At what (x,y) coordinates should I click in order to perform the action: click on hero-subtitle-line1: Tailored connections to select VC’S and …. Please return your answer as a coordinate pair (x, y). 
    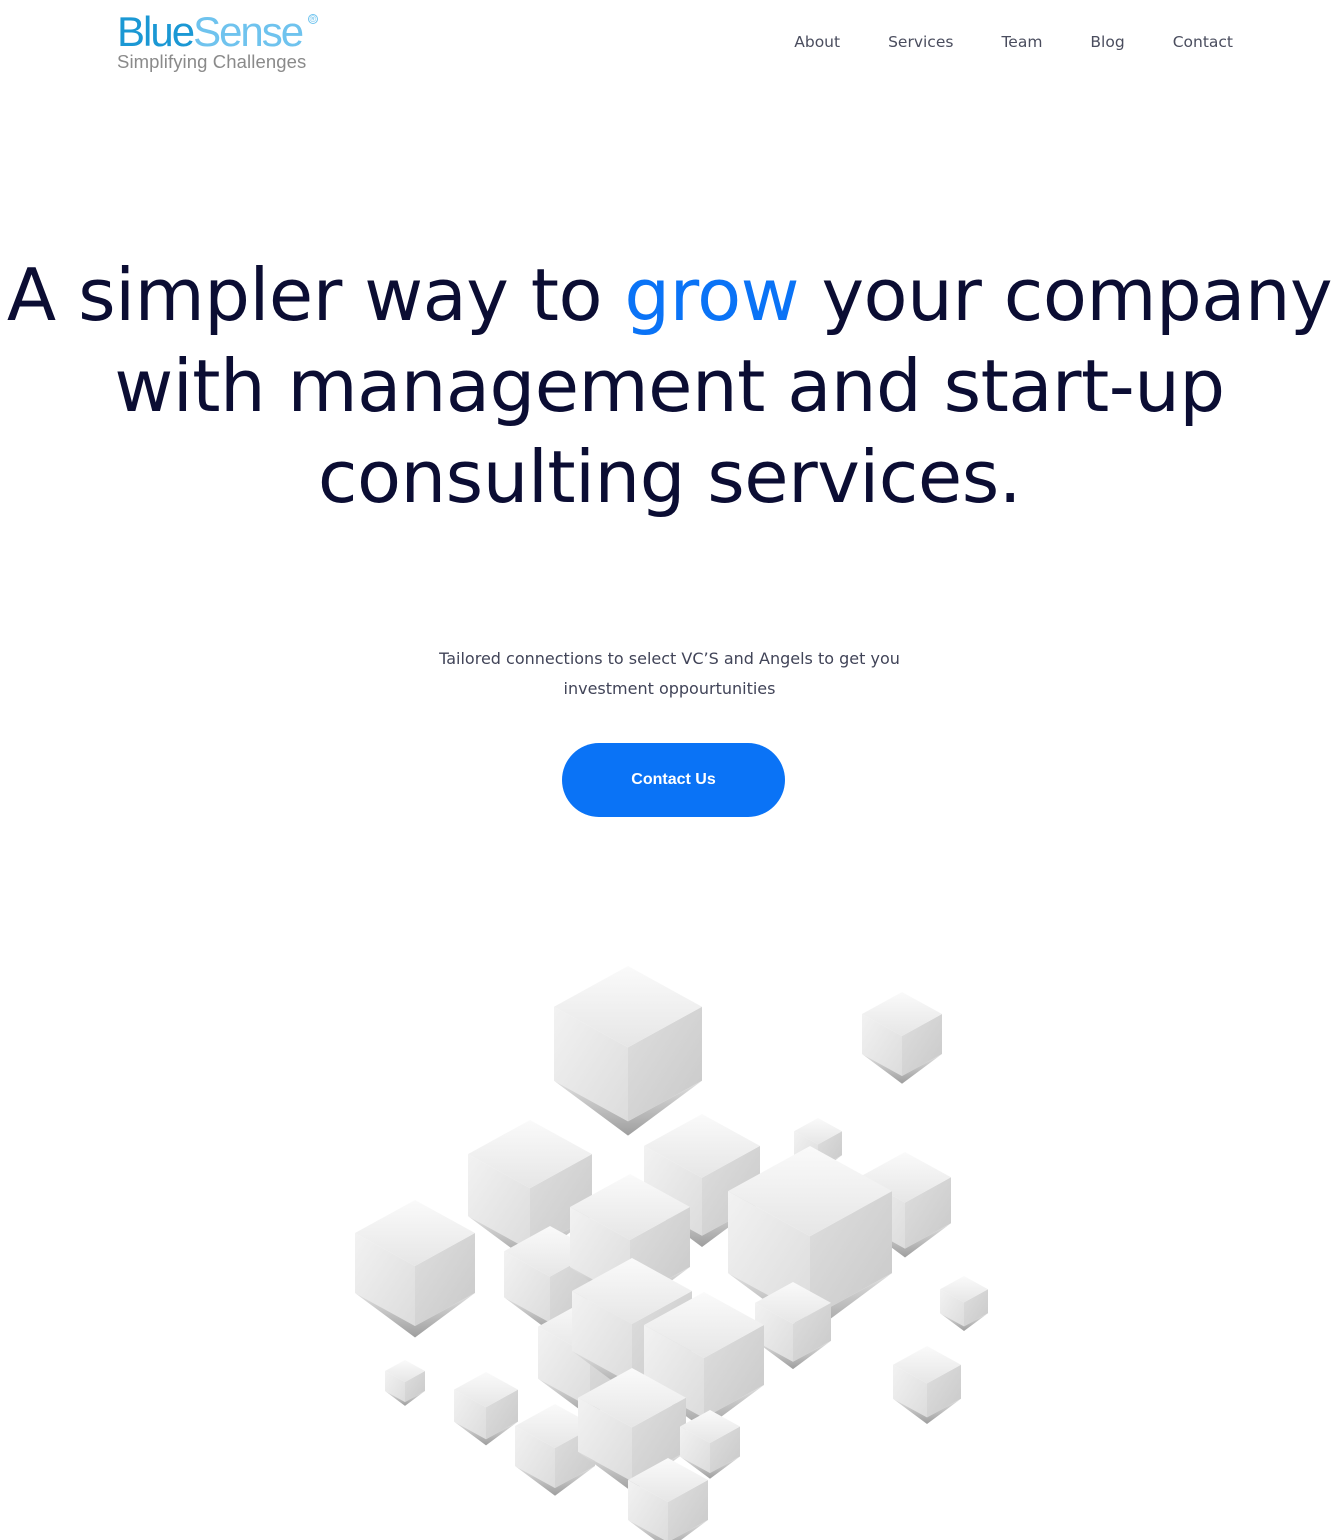
    Looking at the image, I should click on (669, 658).